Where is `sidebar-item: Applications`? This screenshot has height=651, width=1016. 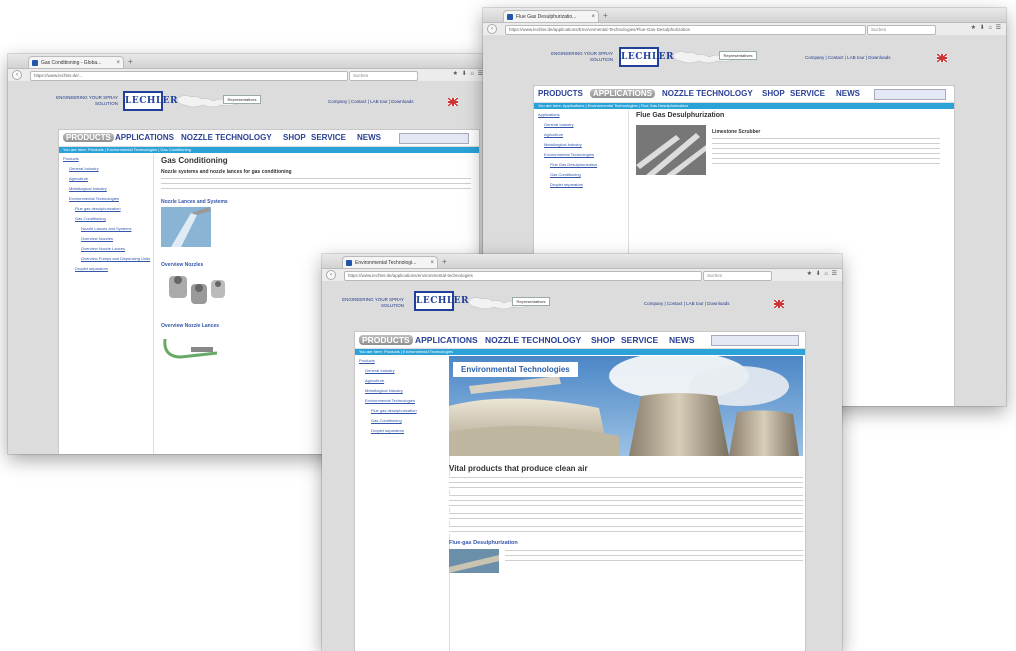 sidebar-item: Applications is located at coordinates (583, 115).